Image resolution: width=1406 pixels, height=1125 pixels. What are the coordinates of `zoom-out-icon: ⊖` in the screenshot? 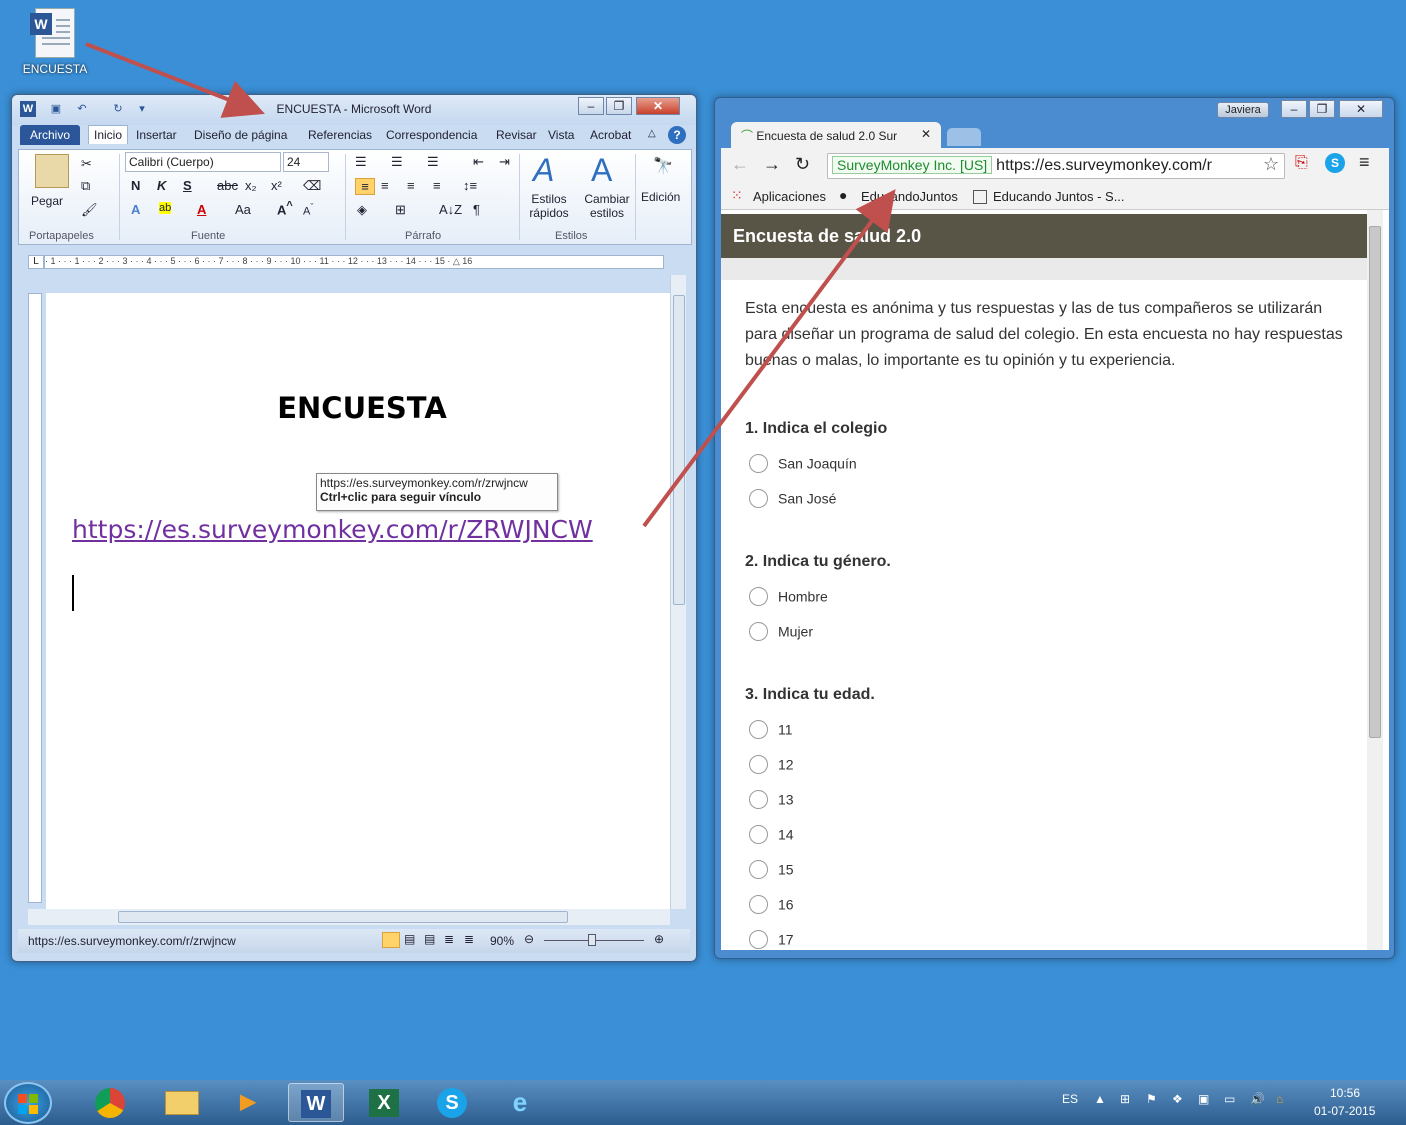 It's located at (529, 939).